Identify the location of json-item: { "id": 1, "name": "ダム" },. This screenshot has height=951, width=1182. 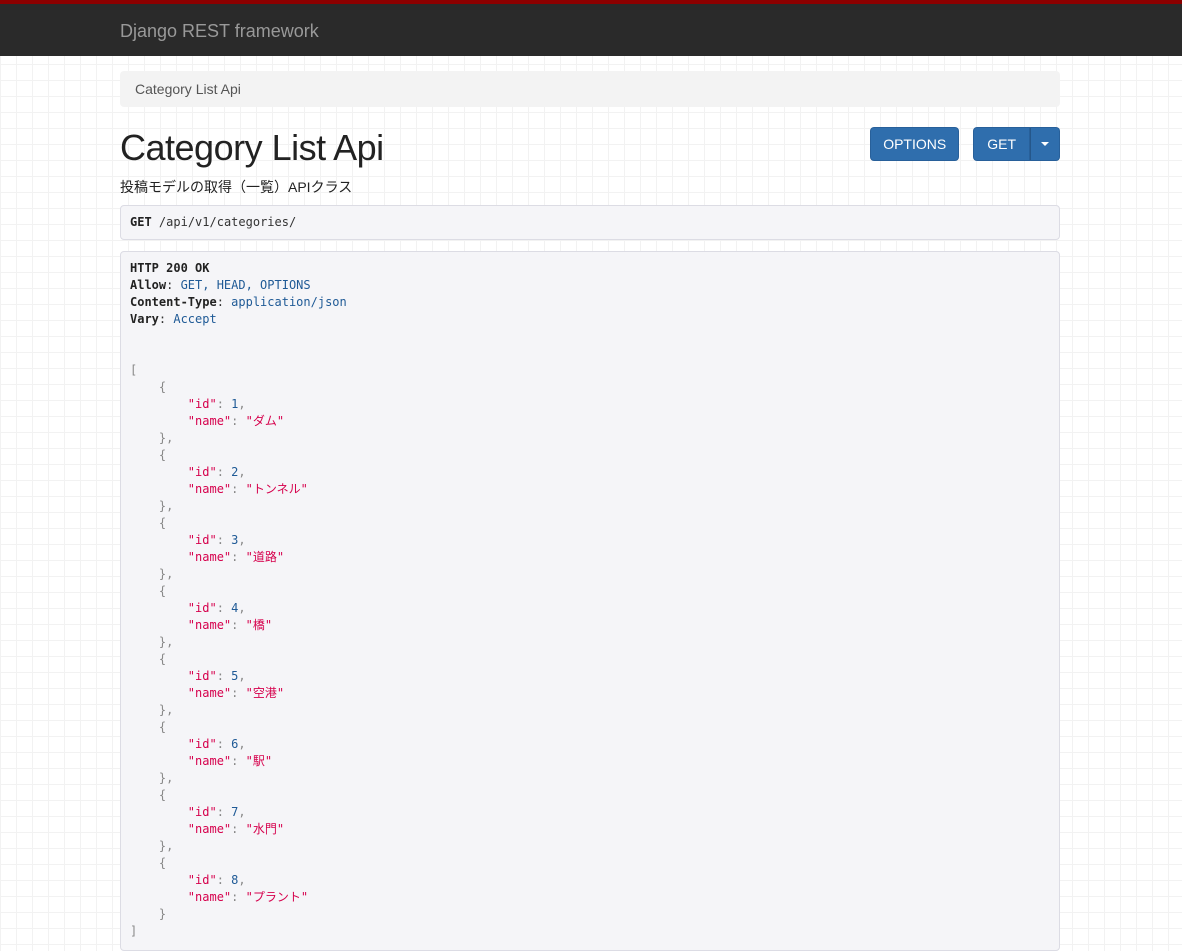
(207, 412).